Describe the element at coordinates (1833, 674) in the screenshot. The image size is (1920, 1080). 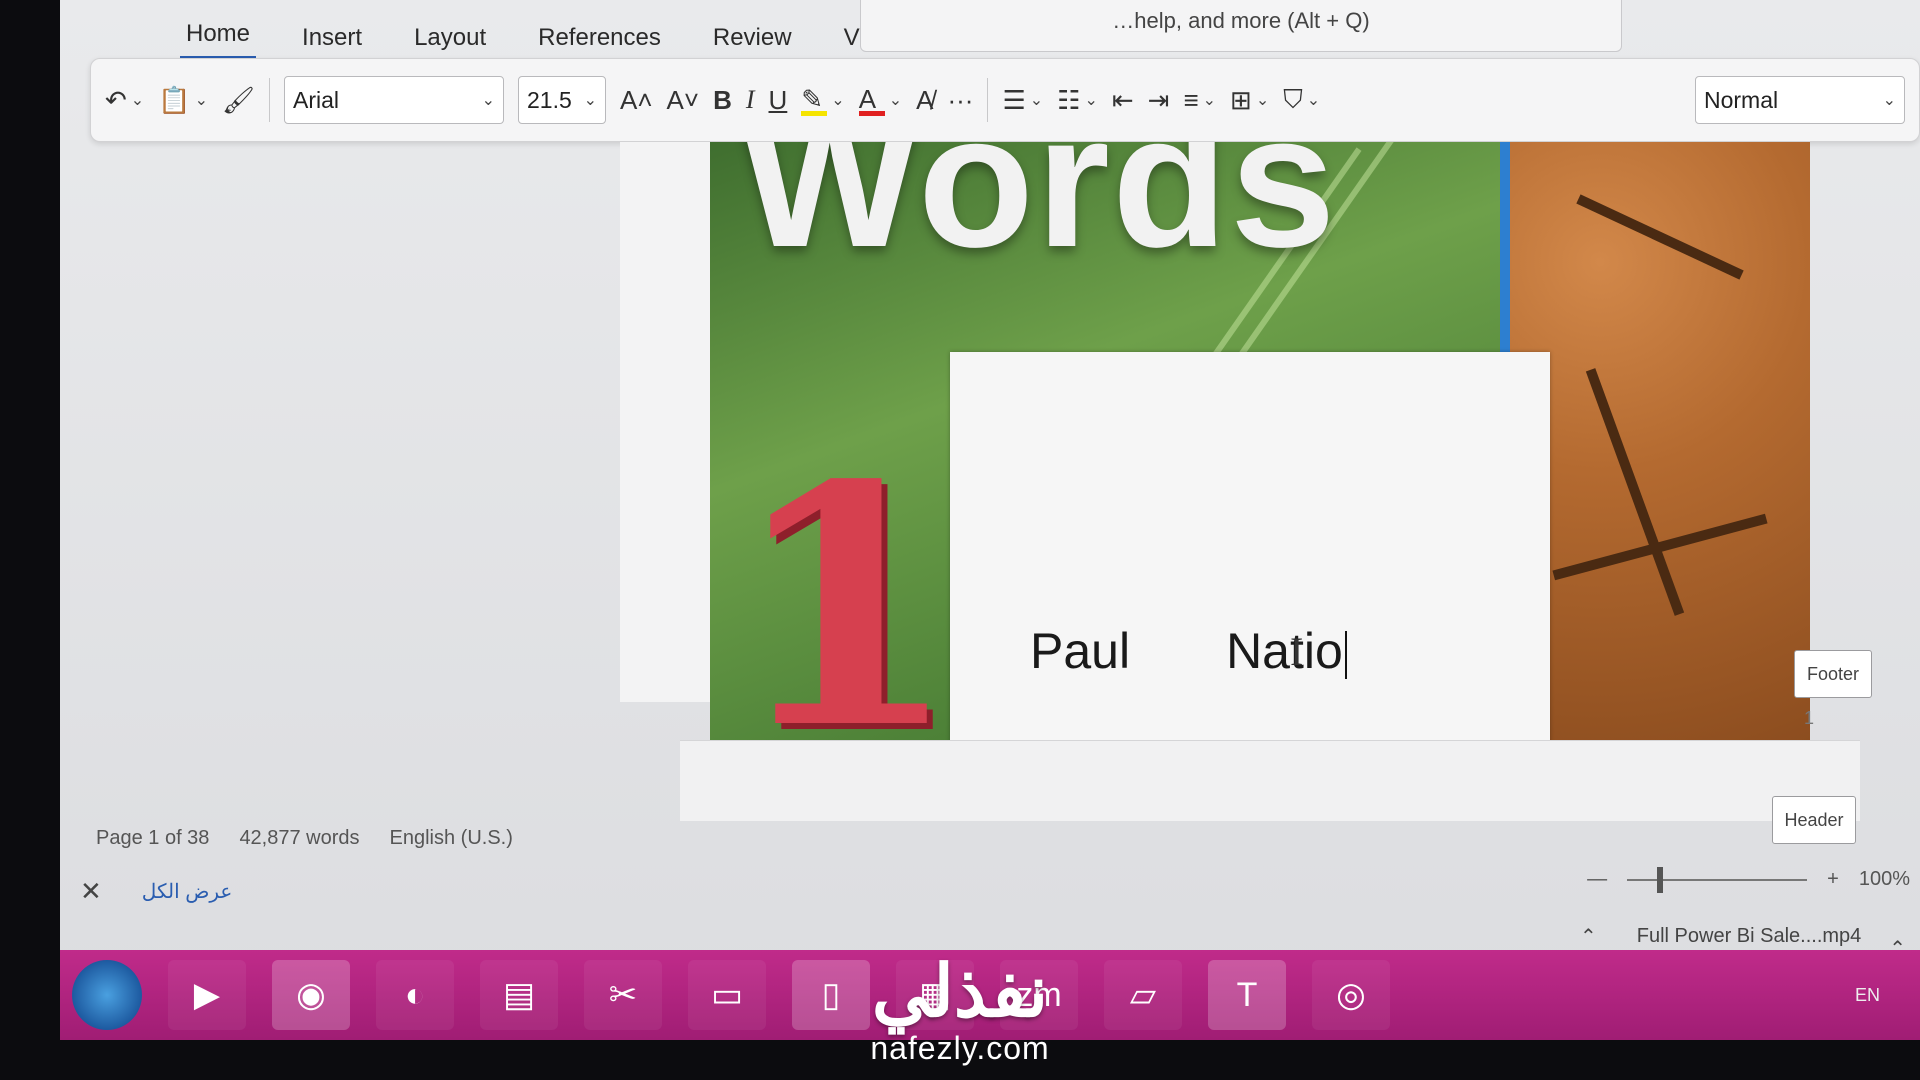
I see `footer-label: Footer` at that location.